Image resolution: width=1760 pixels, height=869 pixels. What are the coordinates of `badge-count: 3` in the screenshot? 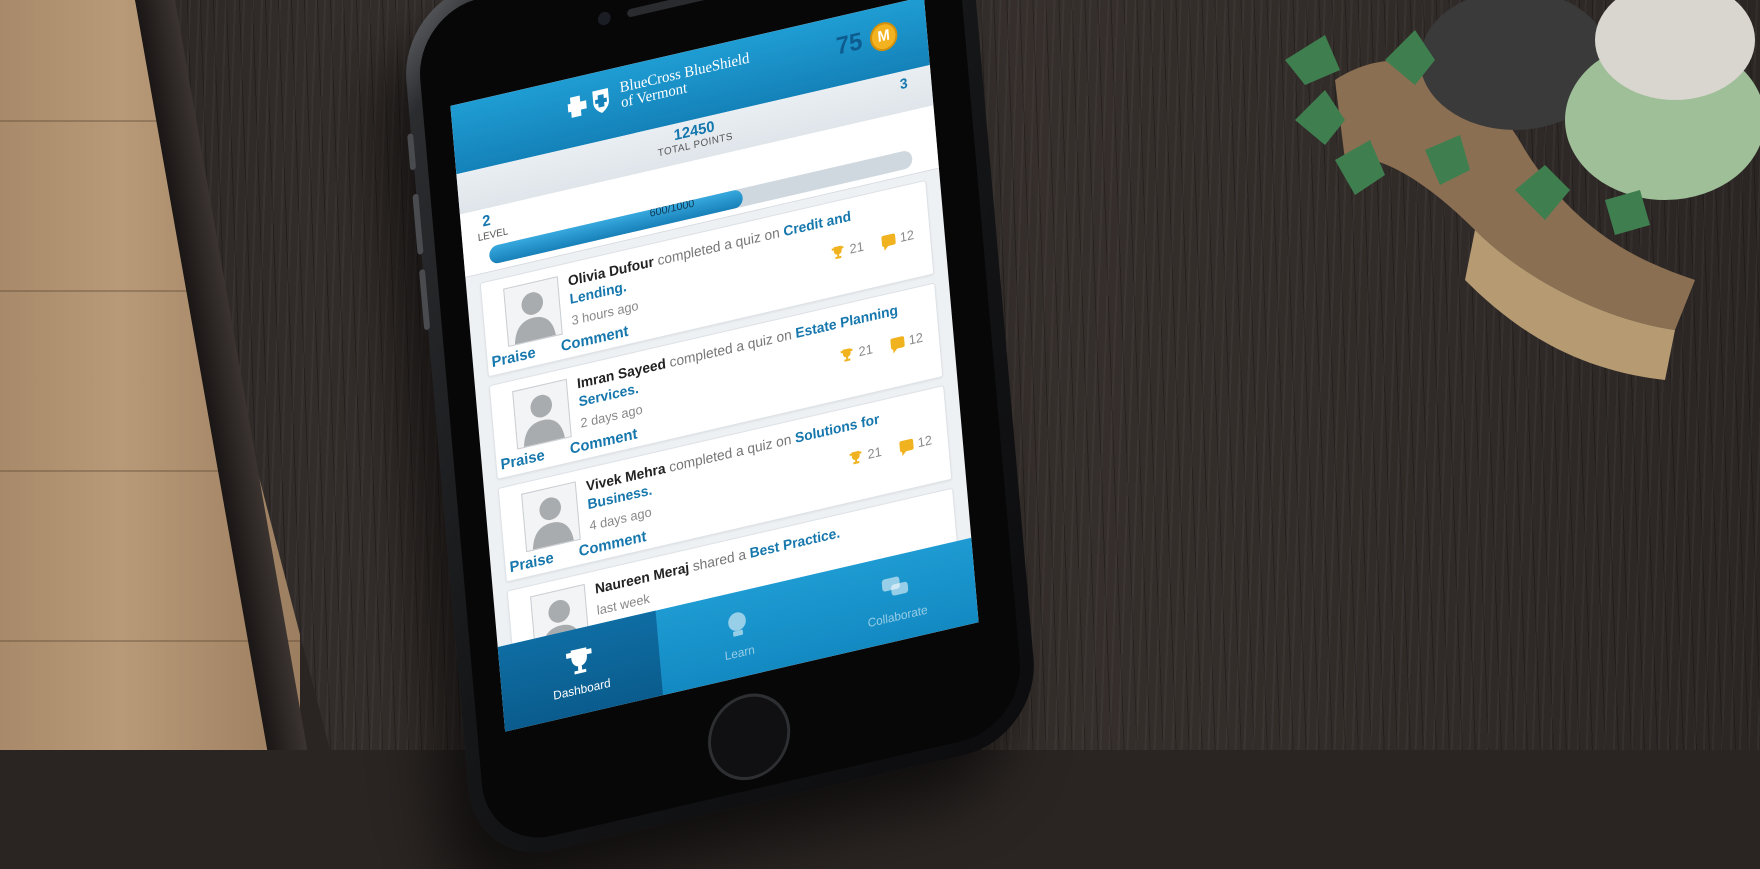 It's located at (903, 83).